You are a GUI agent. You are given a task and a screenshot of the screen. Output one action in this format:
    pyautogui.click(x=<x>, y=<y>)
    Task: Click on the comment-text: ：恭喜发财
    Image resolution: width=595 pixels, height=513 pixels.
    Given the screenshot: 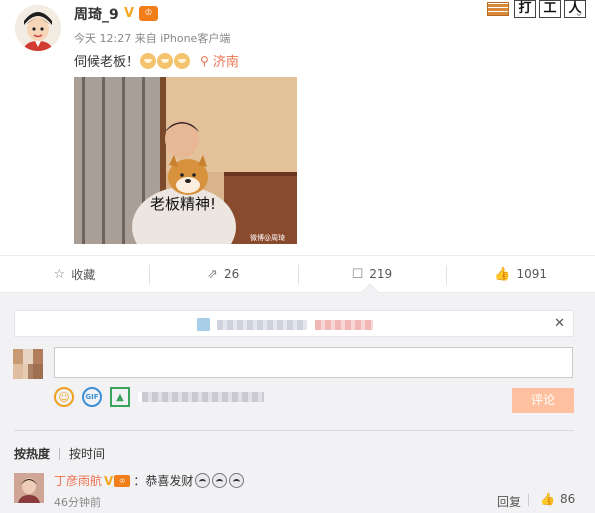 What is the action you would take?
    pyautogui.click(x=163, y=481)
    